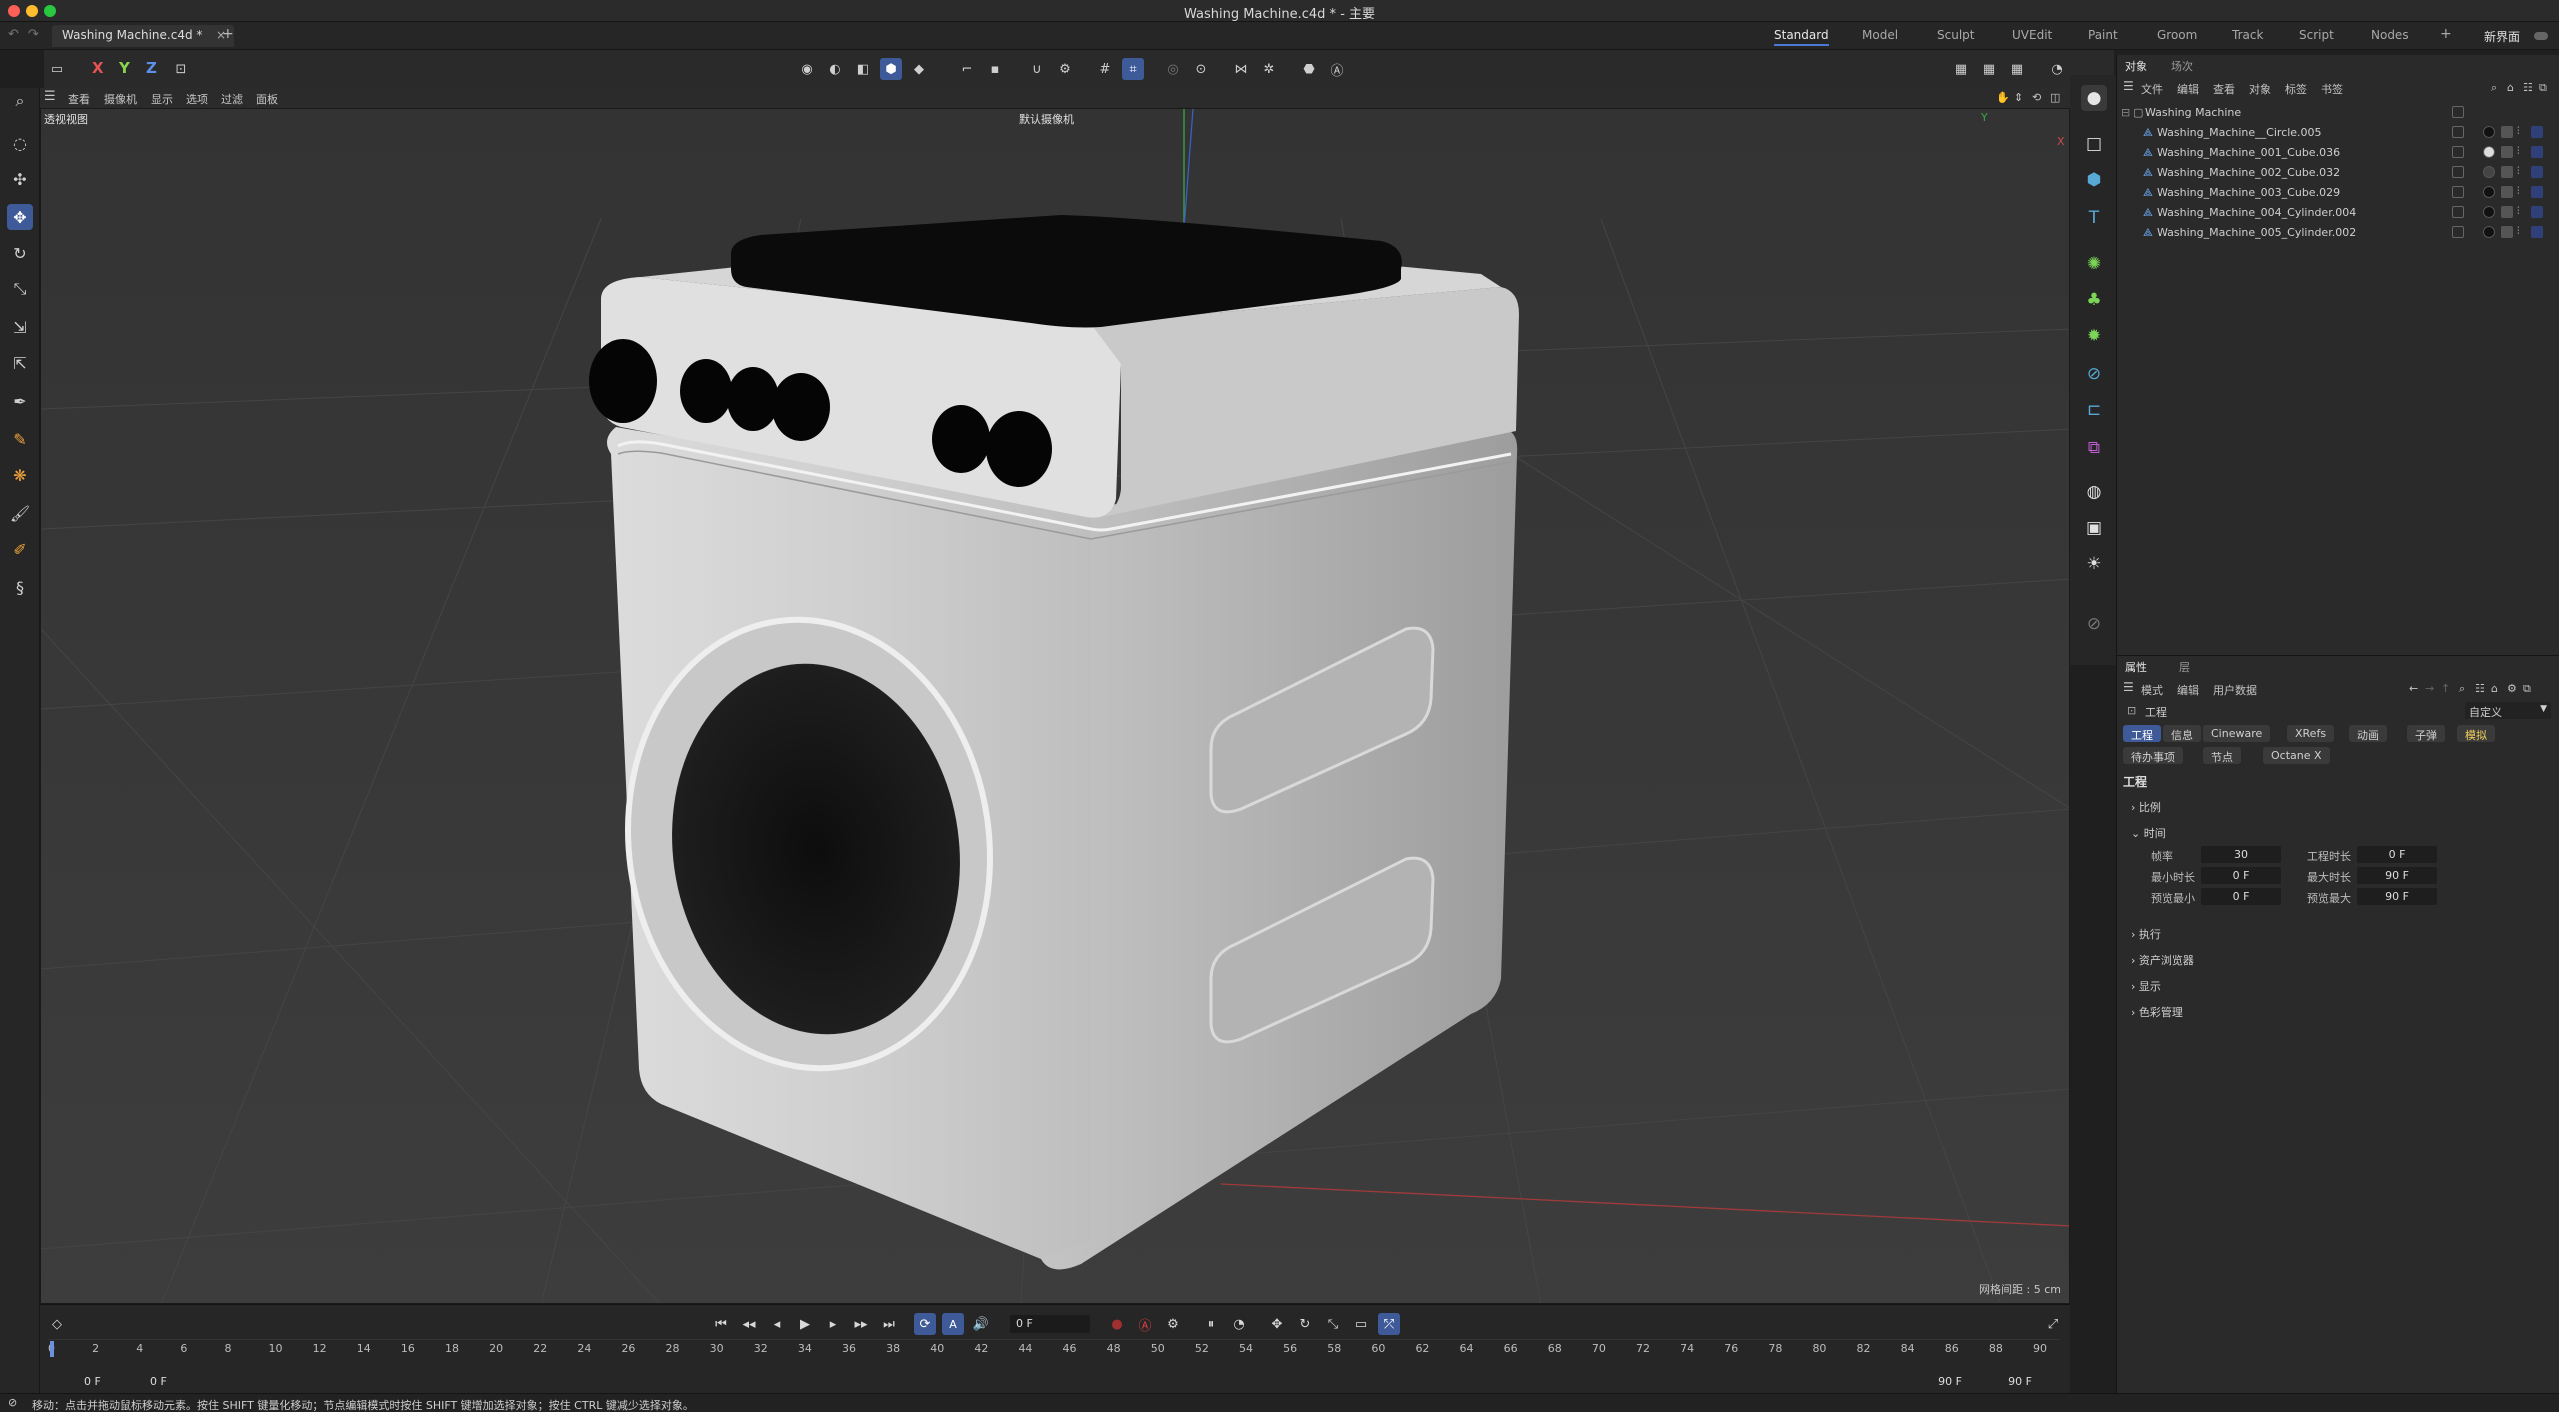  I want to click on axis-y-toggle: Y, so click(124, 68).